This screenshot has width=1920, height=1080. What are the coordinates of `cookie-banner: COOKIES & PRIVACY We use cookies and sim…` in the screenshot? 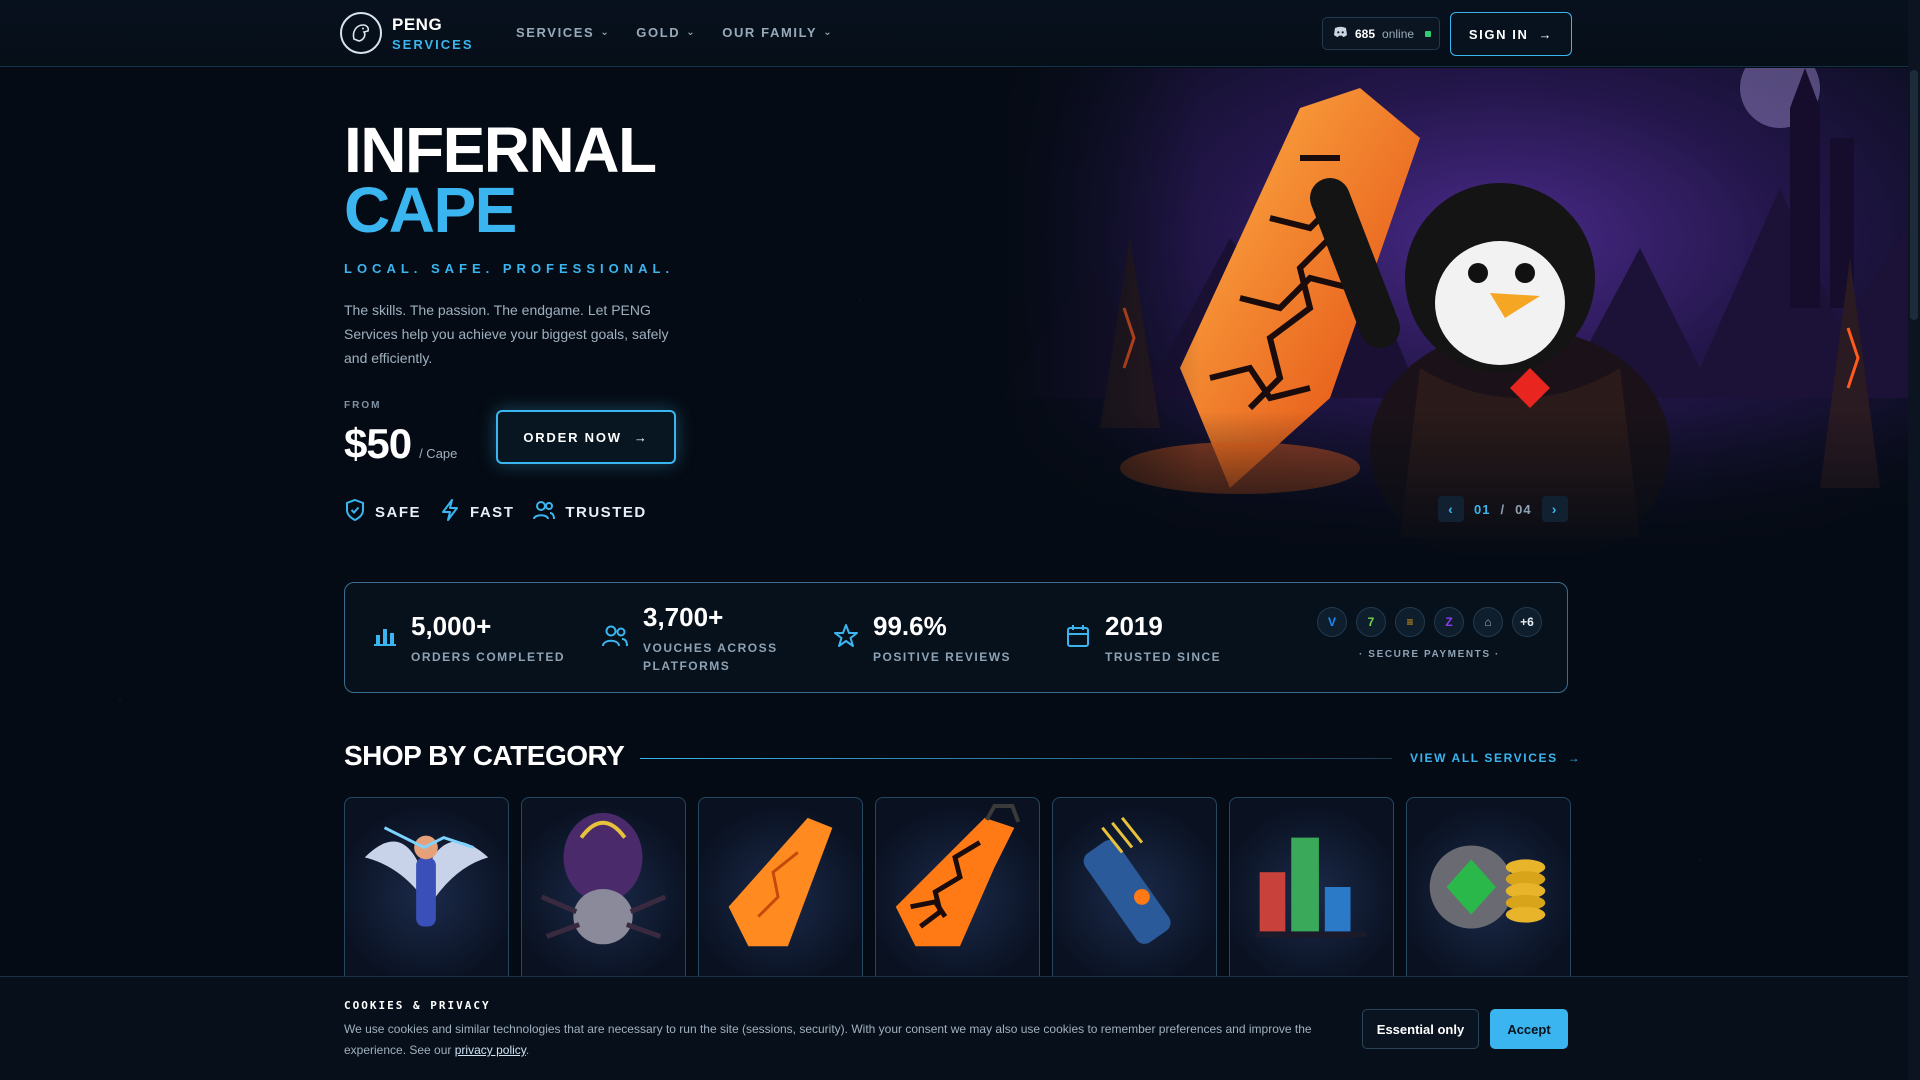 It's located at (954, 1028).